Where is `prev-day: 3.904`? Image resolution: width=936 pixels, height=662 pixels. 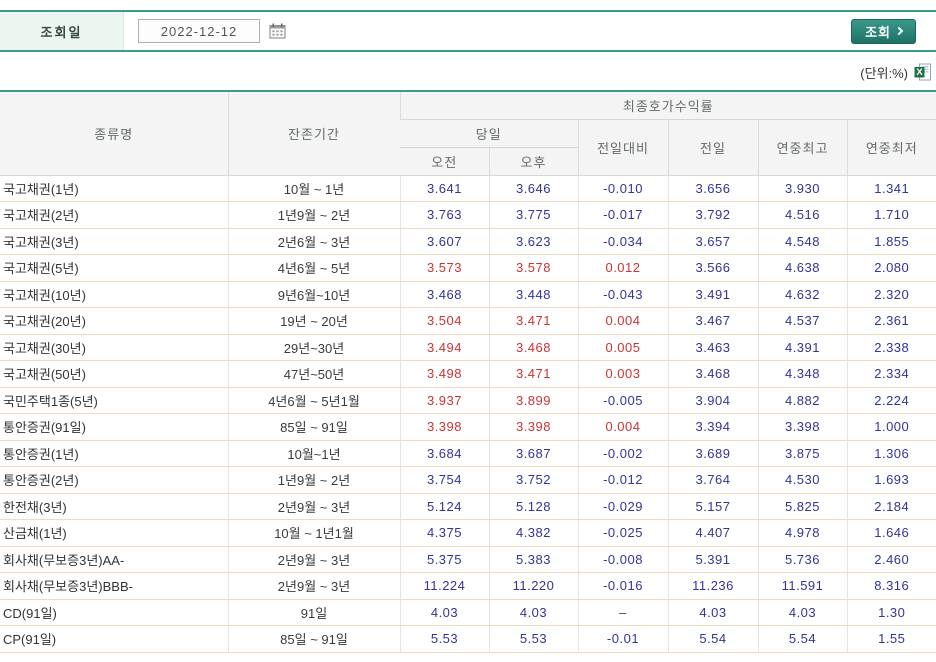 prev-day: 3.904 is located at coordinates (712, 400).